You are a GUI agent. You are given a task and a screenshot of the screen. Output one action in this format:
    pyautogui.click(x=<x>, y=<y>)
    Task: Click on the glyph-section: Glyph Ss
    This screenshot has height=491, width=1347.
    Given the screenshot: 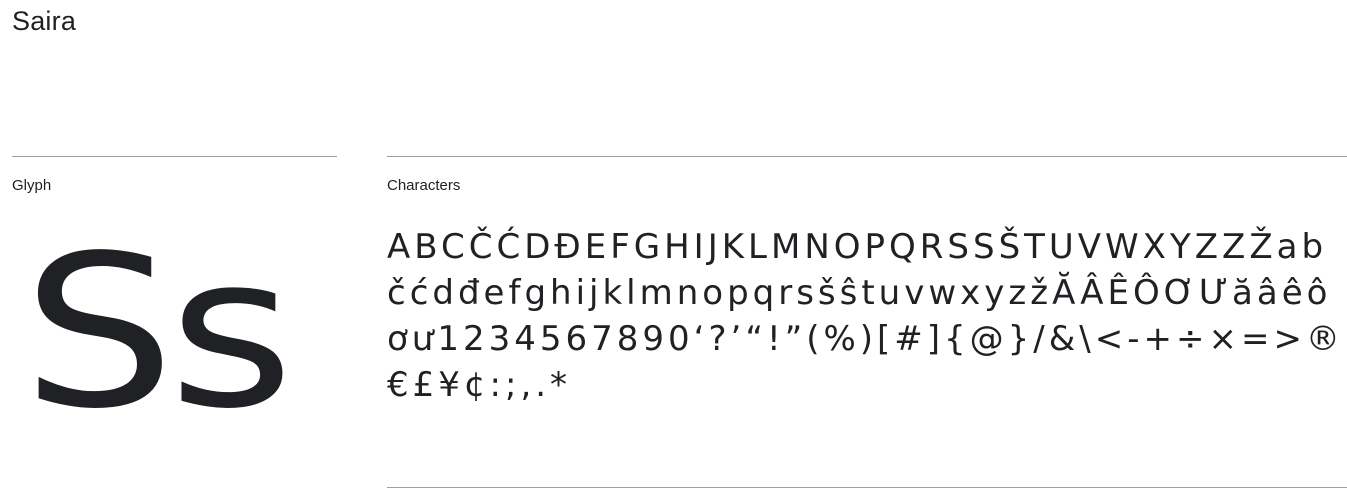 What is the action you would take?
    pyautogui.click(x=174, y=297)
    